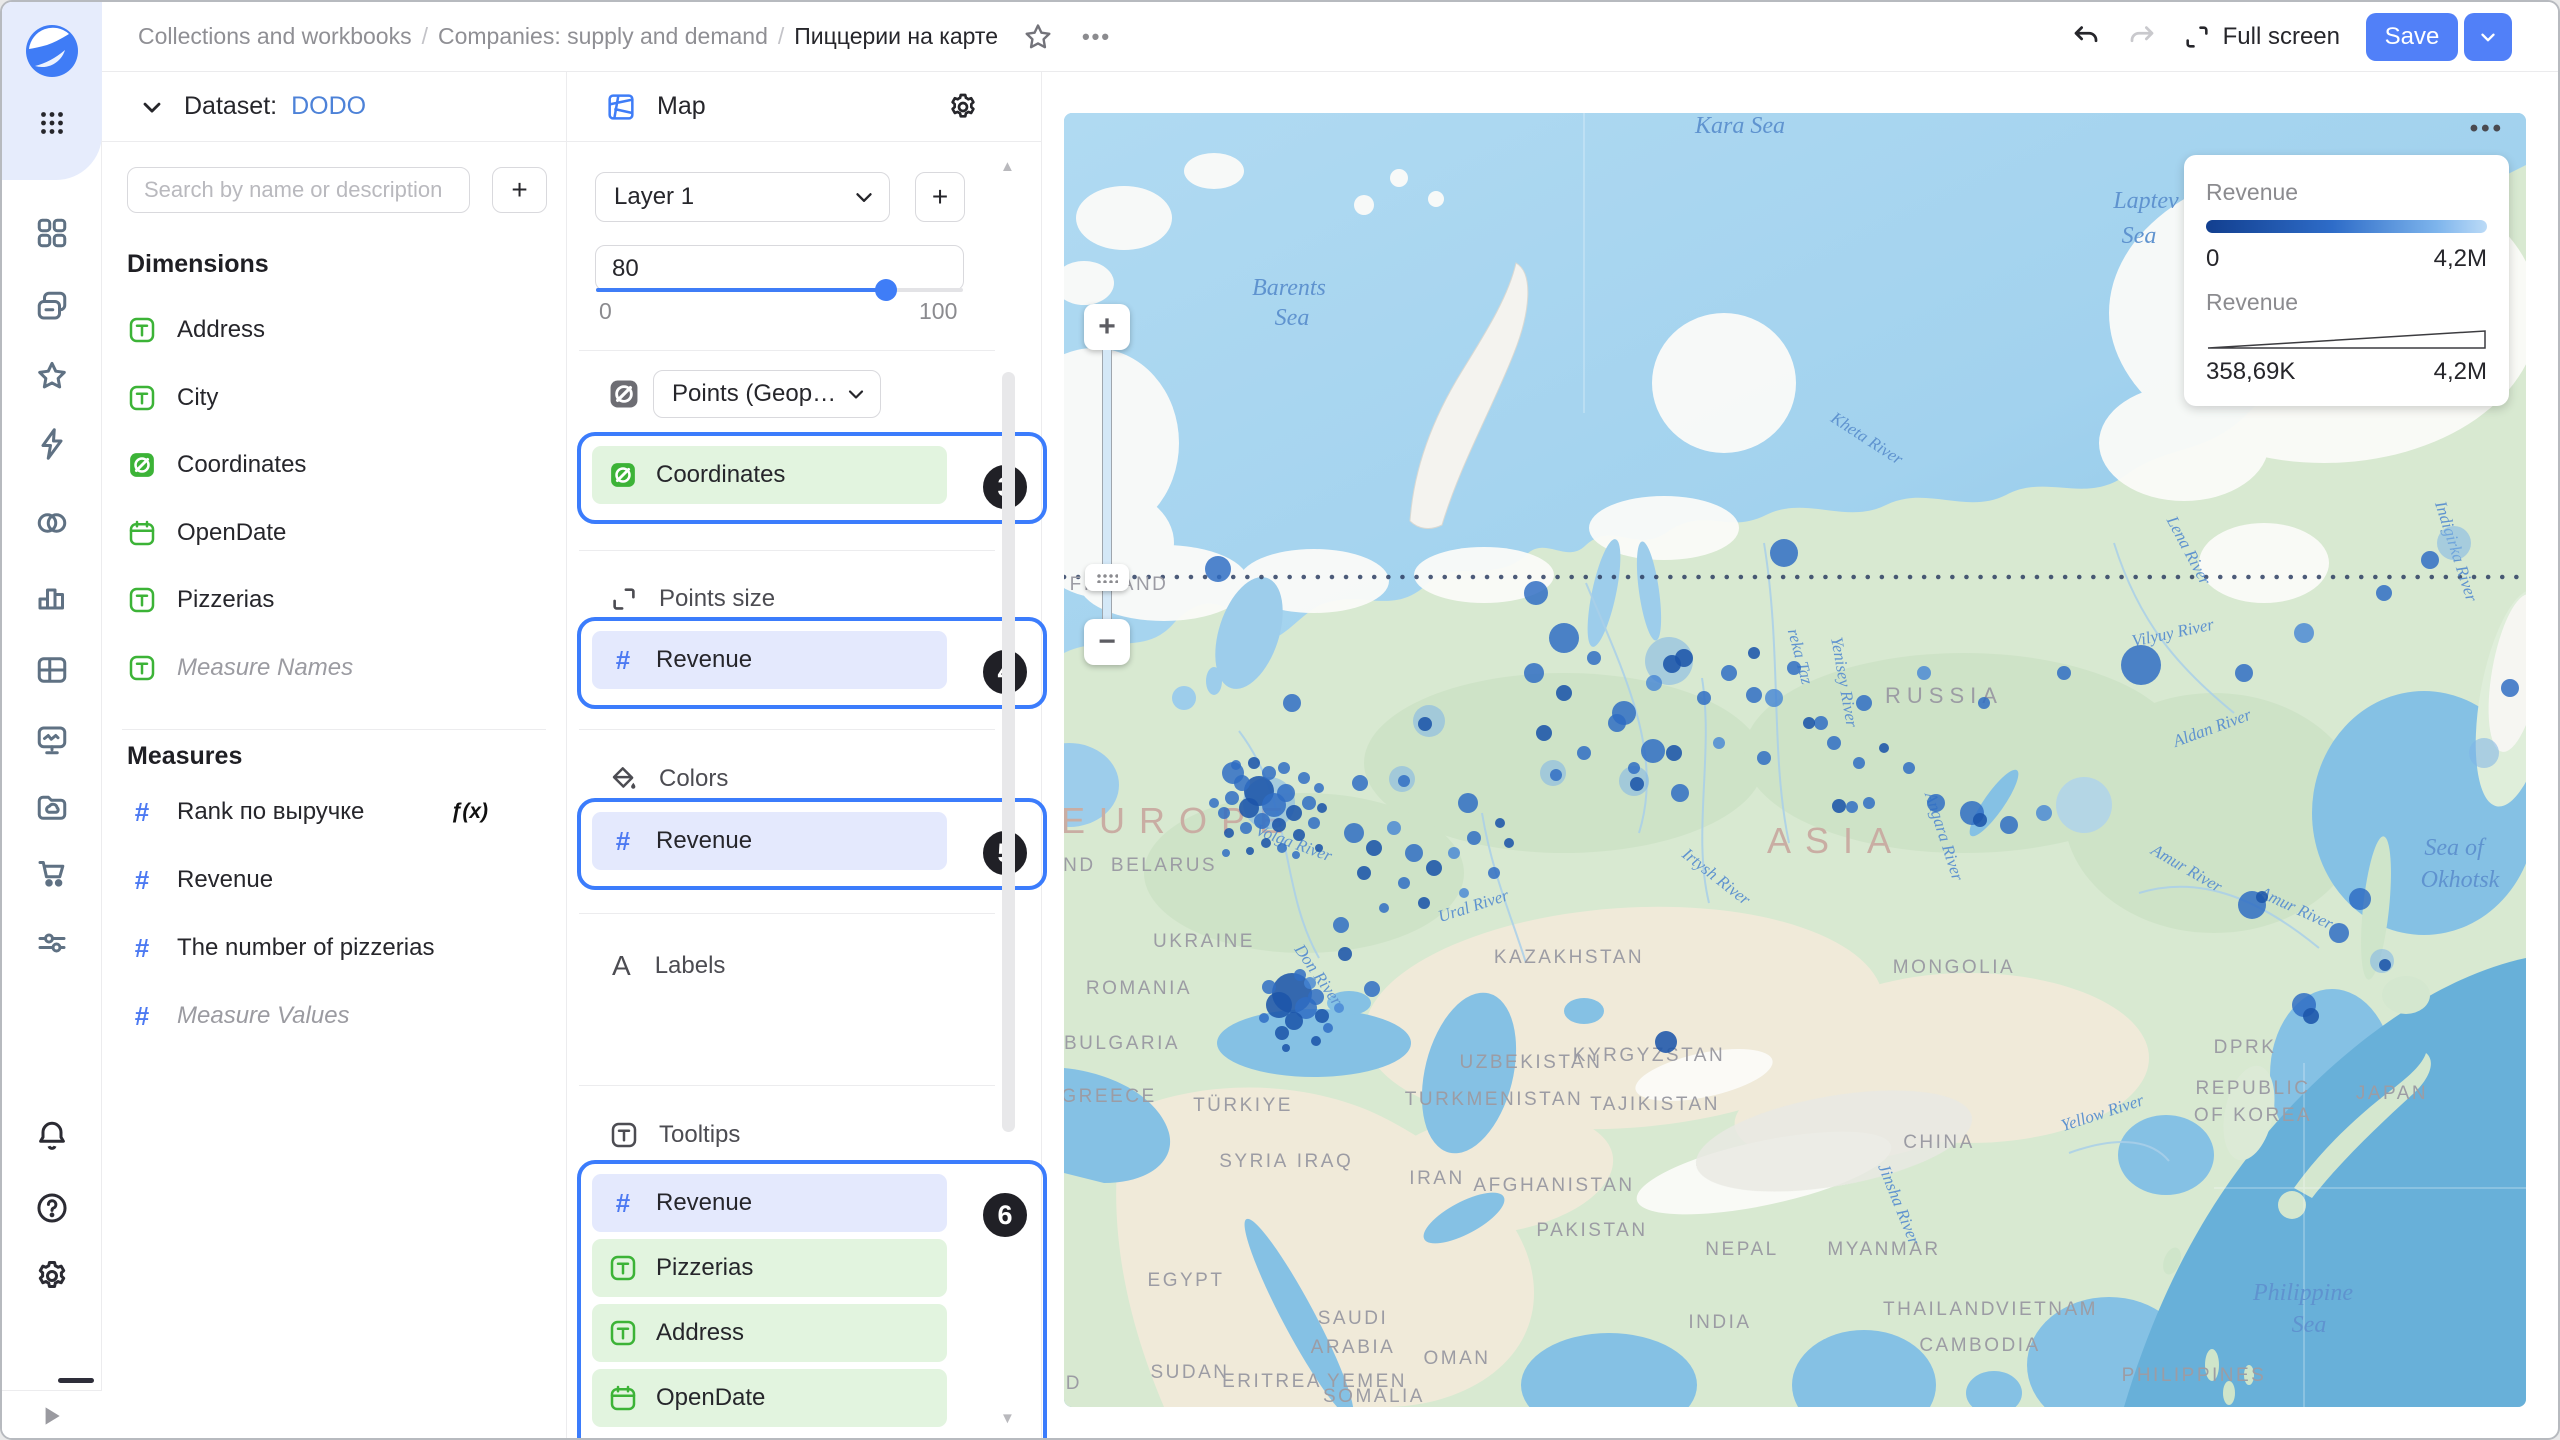  I want to click on favorite-star-icon, so click(1038, 37).